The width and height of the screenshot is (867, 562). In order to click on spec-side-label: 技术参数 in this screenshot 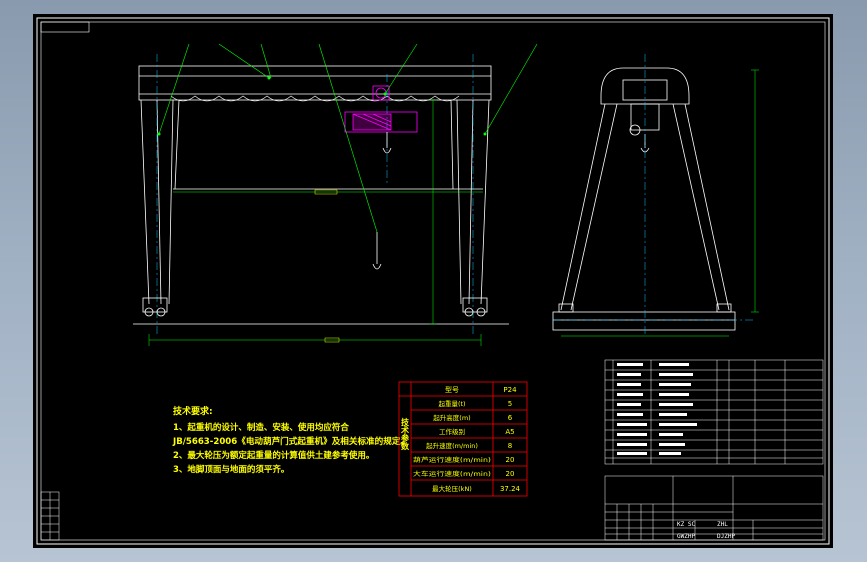, I will do `click(405, 434)`.